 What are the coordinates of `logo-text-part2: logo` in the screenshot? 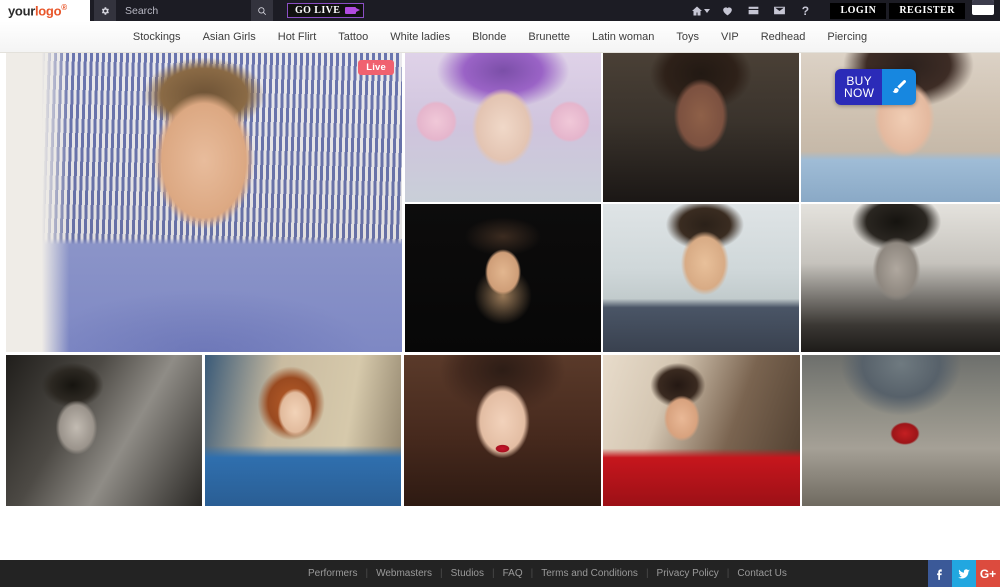 It's located at (48, 11).